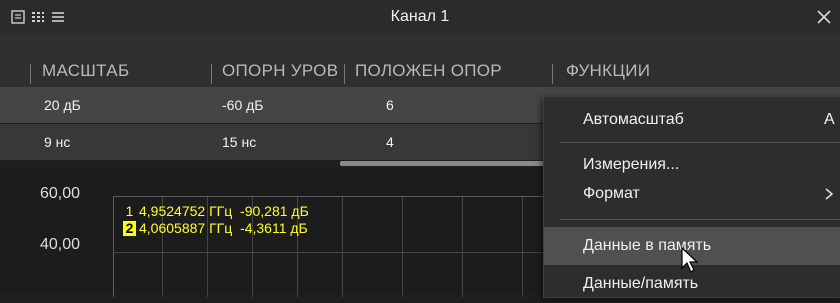 This screenshot has width=840, height=303. I want to click on menu-item-shortcut: A, so click(829, 119).